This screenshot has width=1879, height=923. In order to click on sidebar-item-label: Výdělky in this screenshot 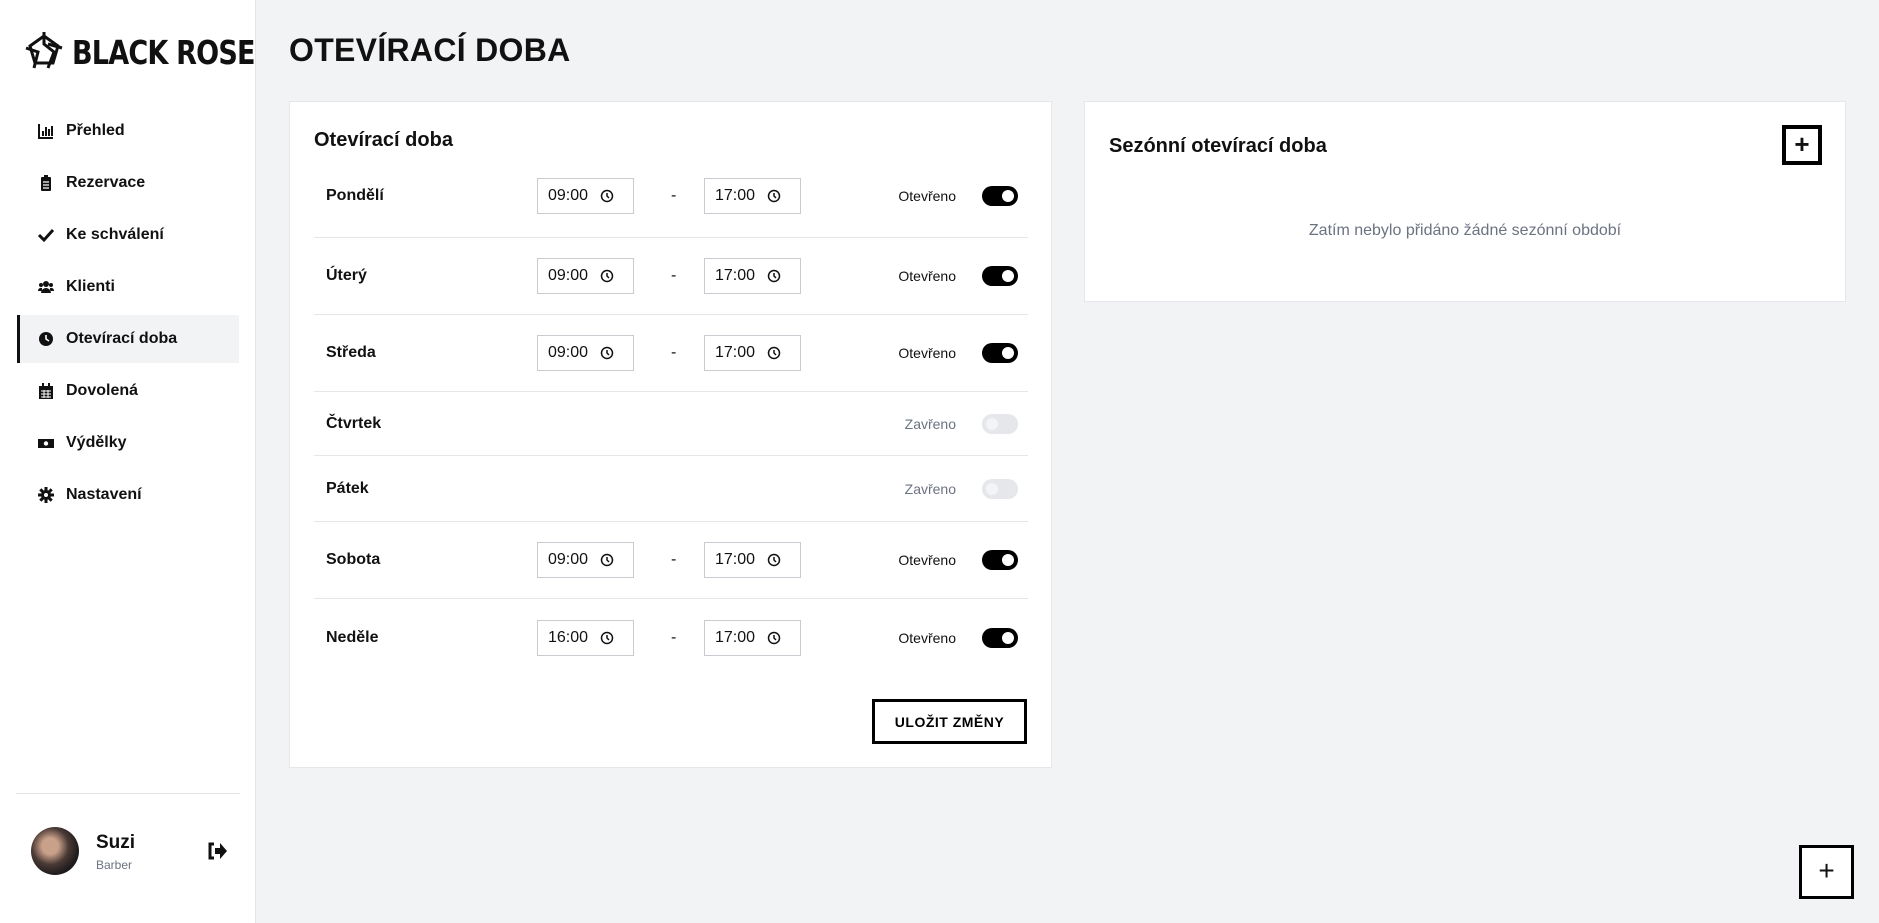, I will do `click(96, 442)`.